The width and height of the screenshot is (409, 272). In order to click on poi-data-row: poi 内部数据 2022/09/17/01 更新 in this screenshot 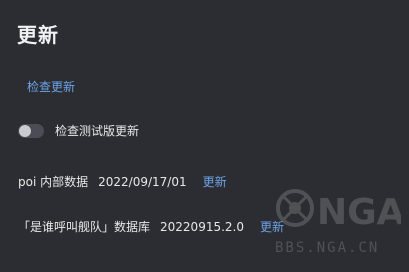, I will do `click(122, 181)`.